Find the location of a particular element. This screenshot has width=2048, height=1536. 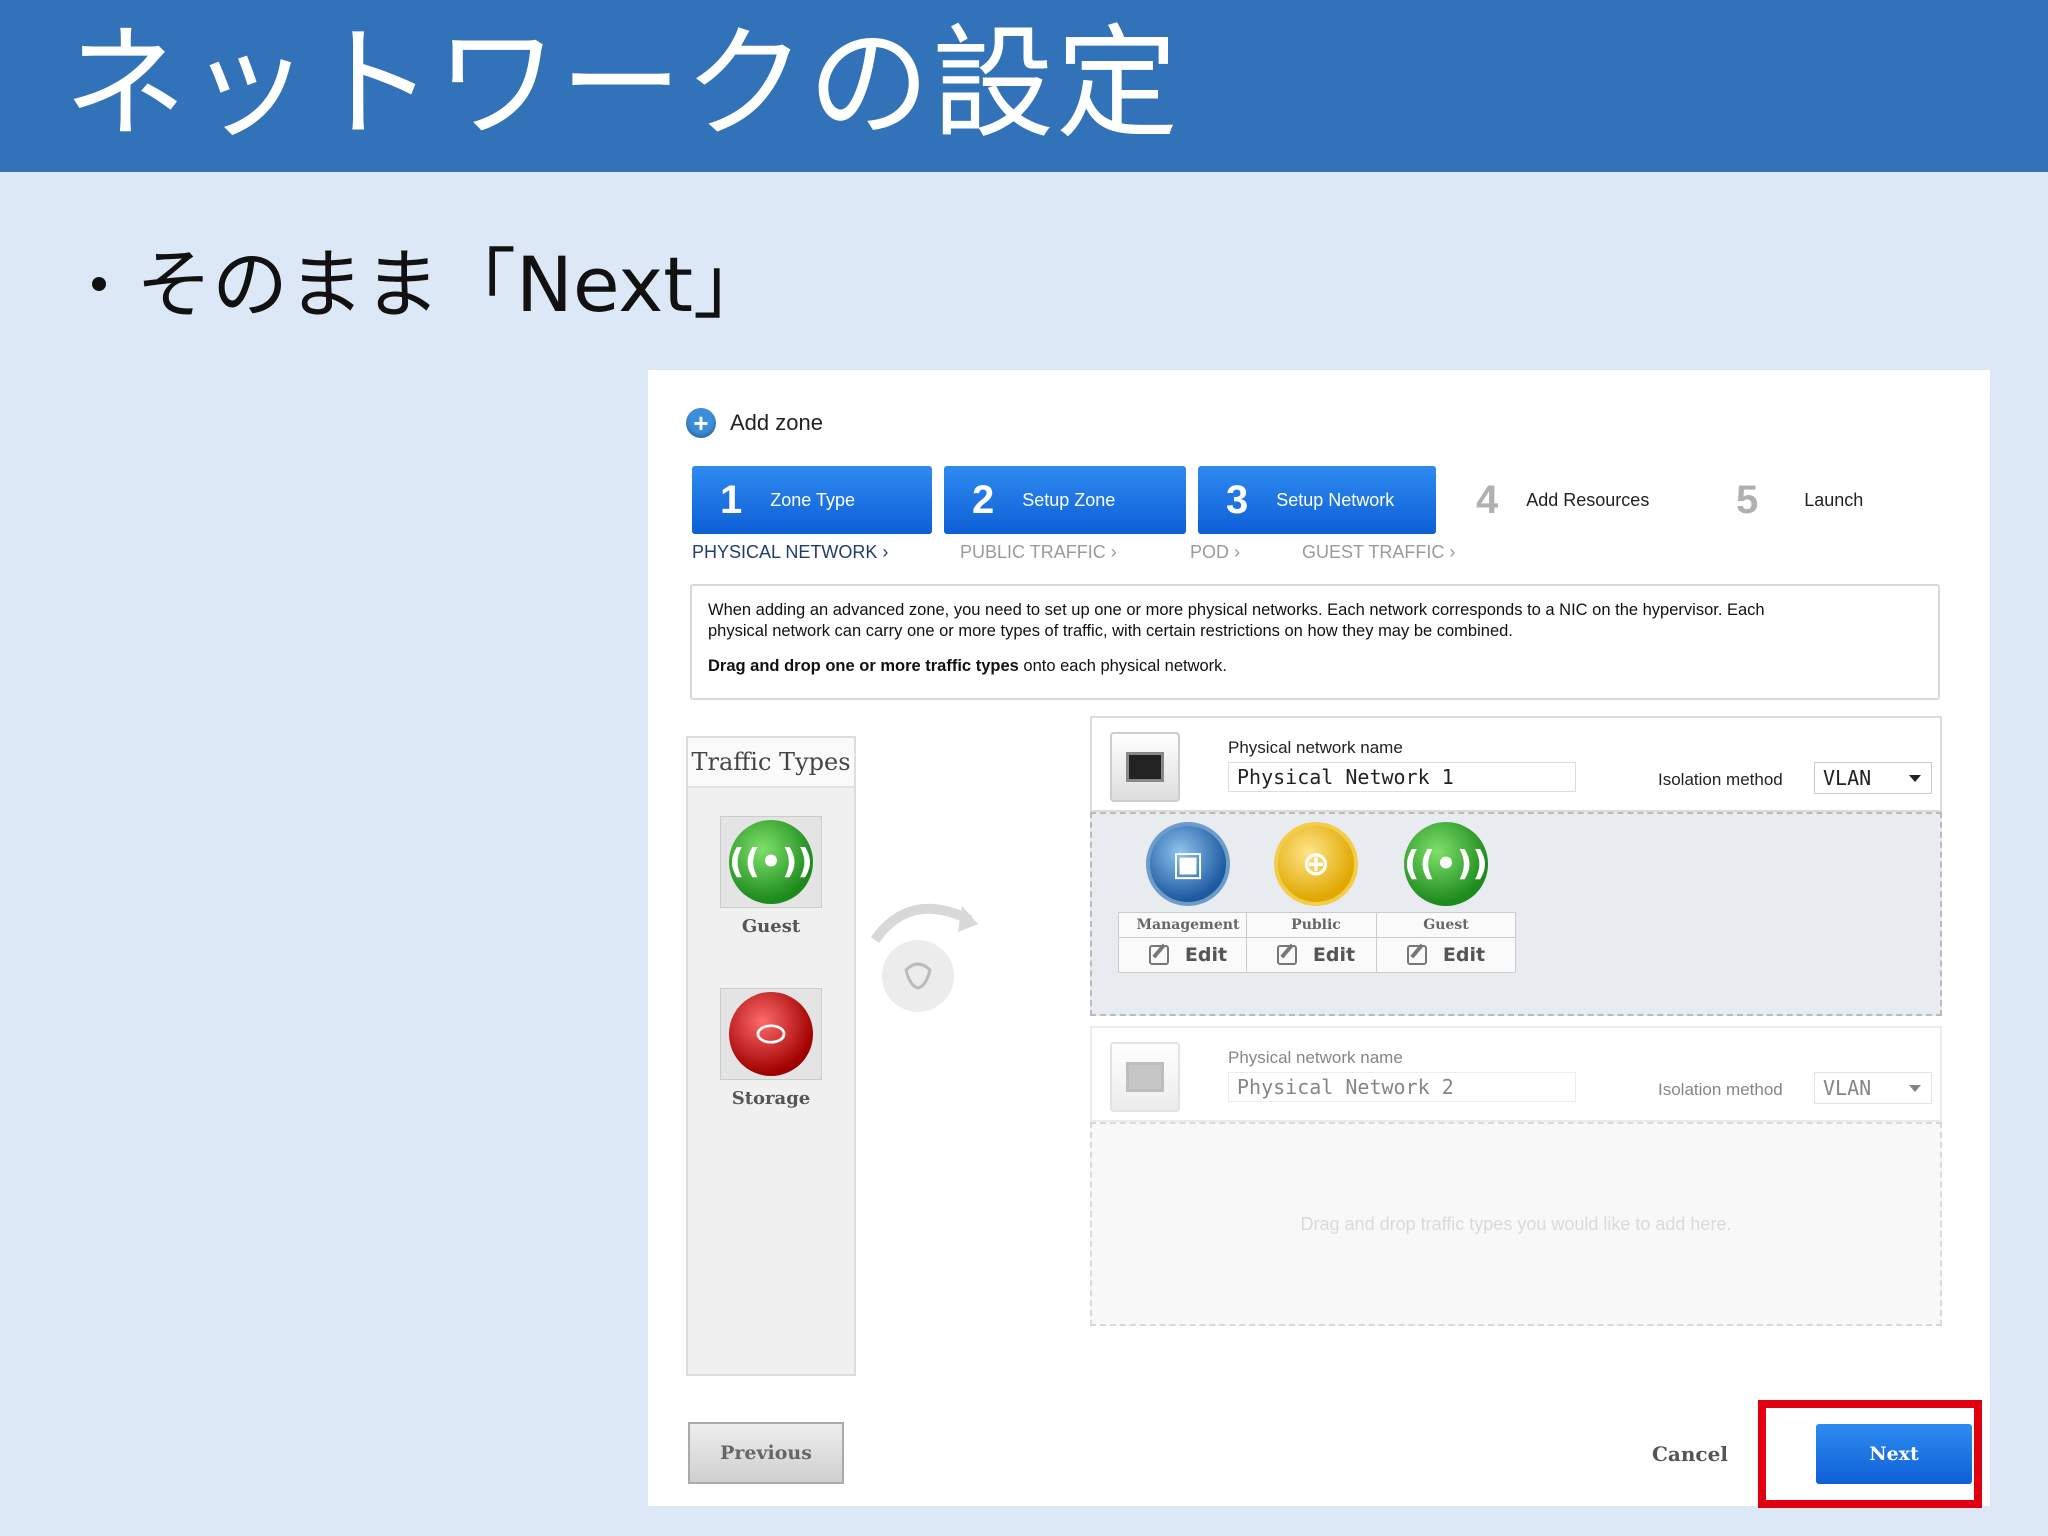

traffic-label: Public is located at coordinates (1316, 925).